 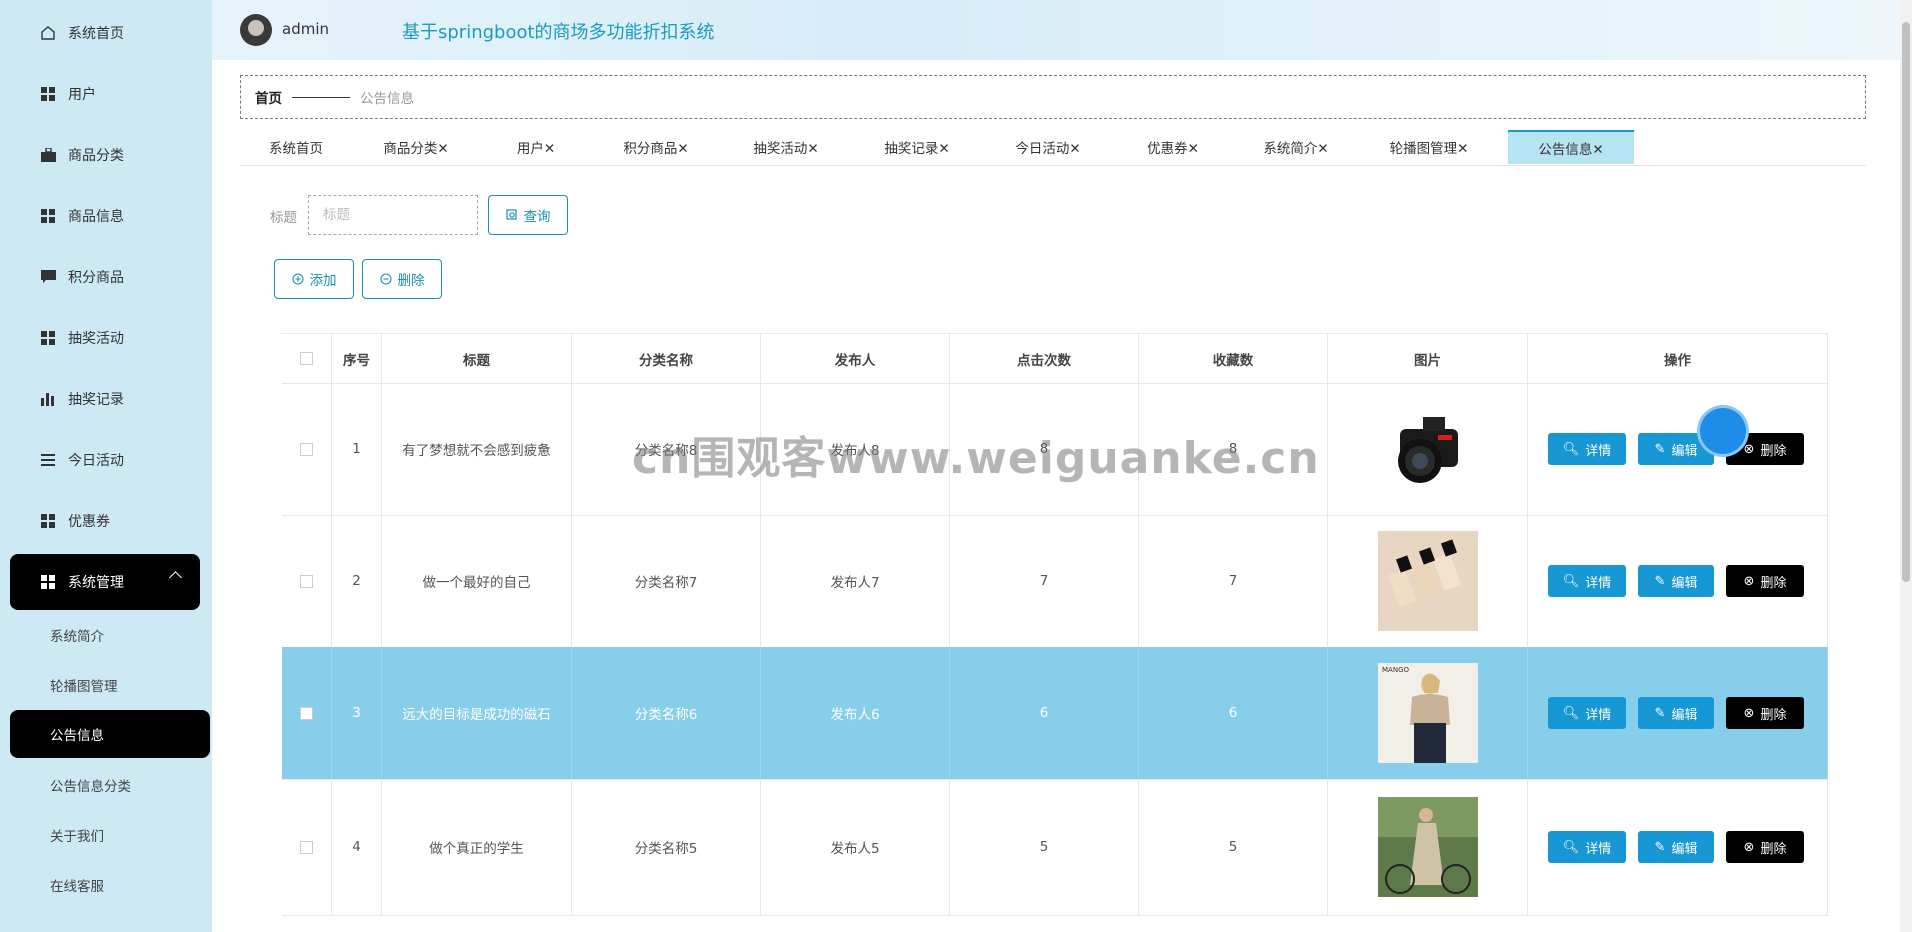 I want to click on cell-title: 做个真正的学生, so click(x=477, y=847).